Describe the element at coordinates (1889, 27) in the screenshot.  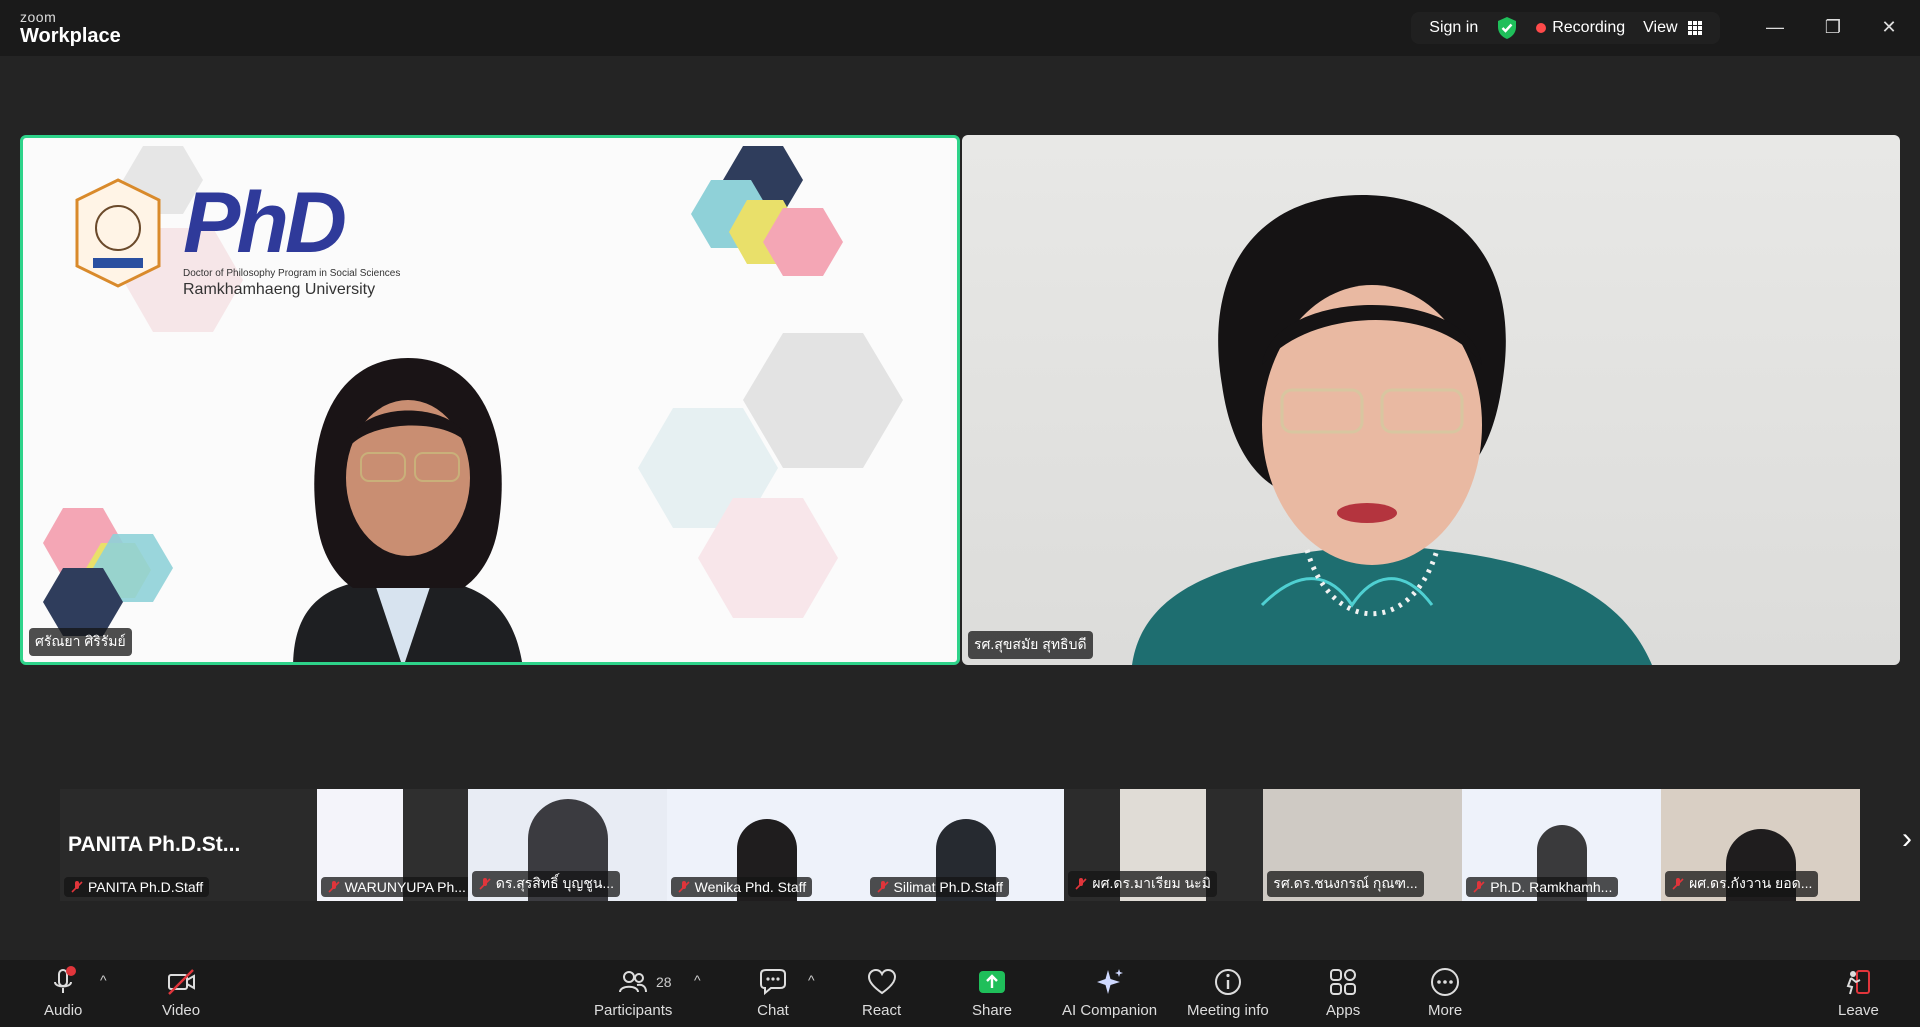
I see `close-icon: ✕` at that location.